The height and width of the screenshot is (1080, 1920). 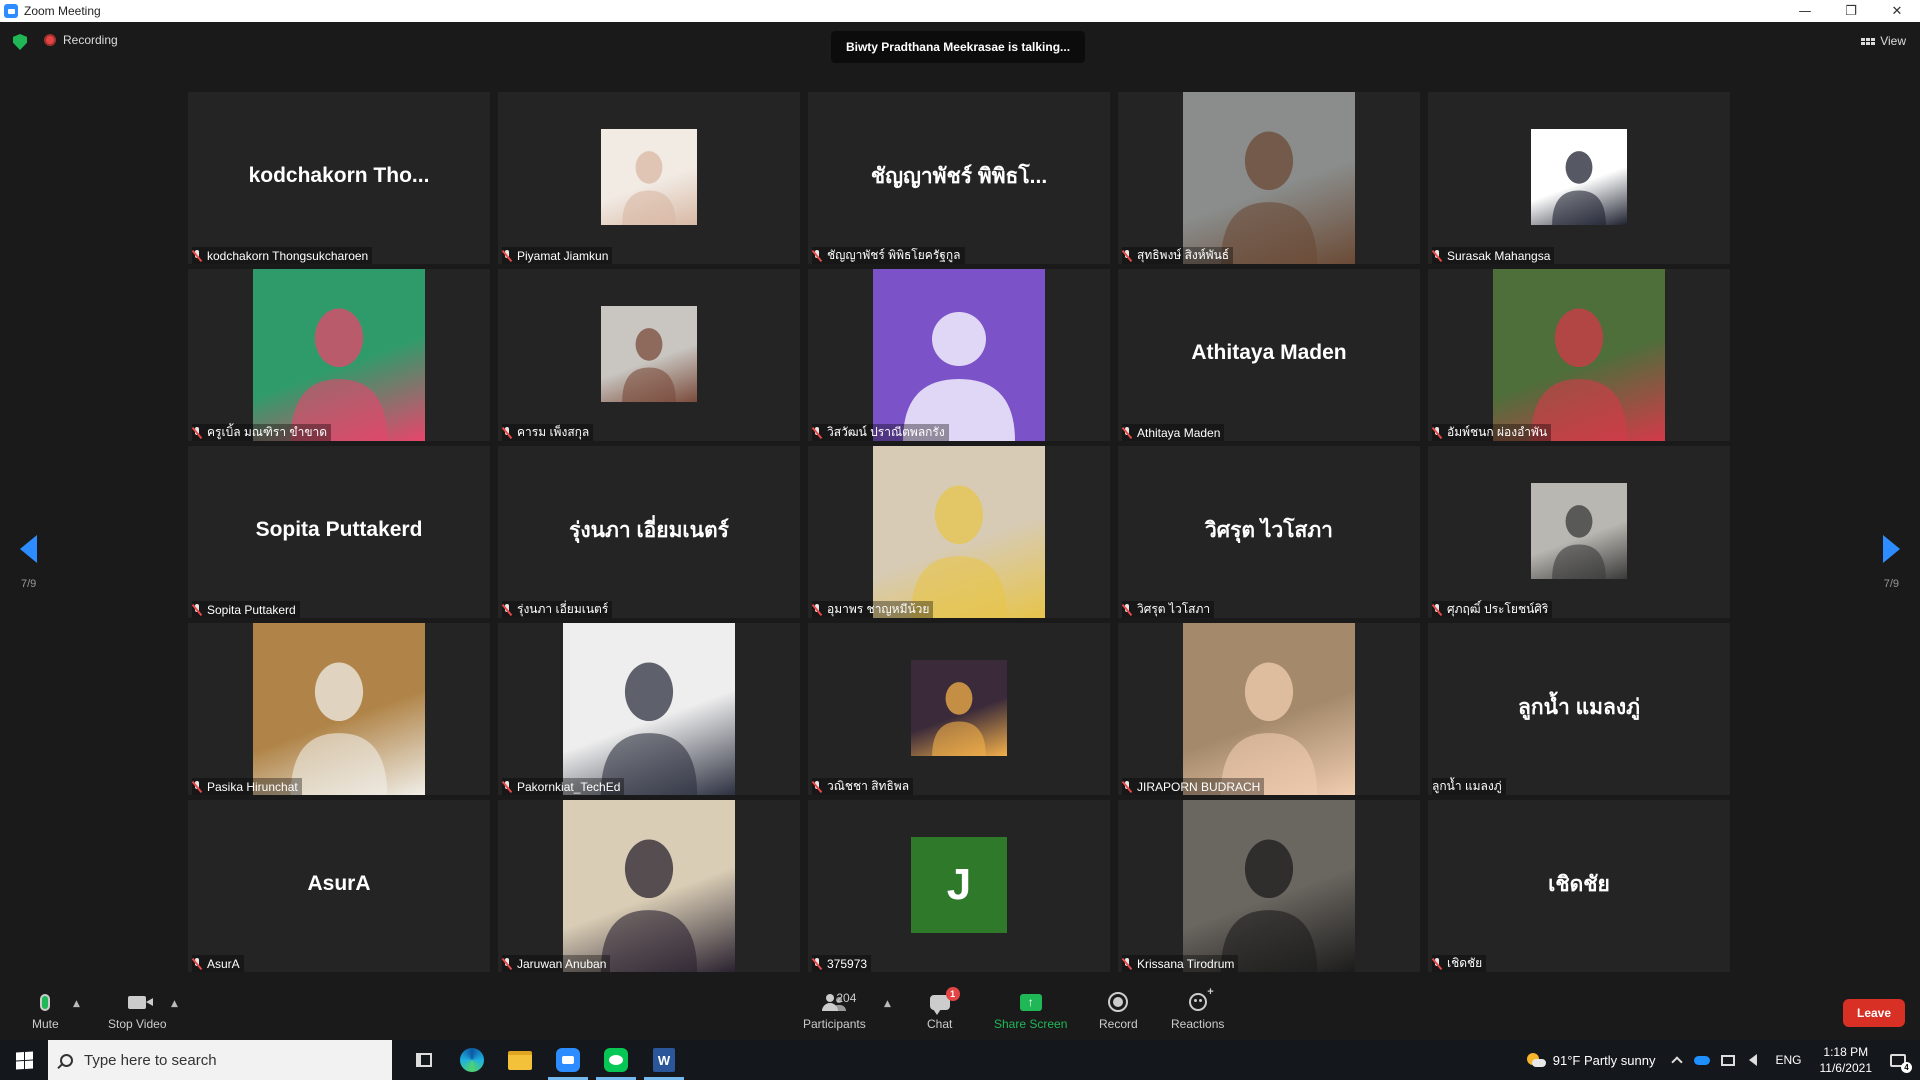 I want to click on participants-count: 204, so click(x=846, y=998).